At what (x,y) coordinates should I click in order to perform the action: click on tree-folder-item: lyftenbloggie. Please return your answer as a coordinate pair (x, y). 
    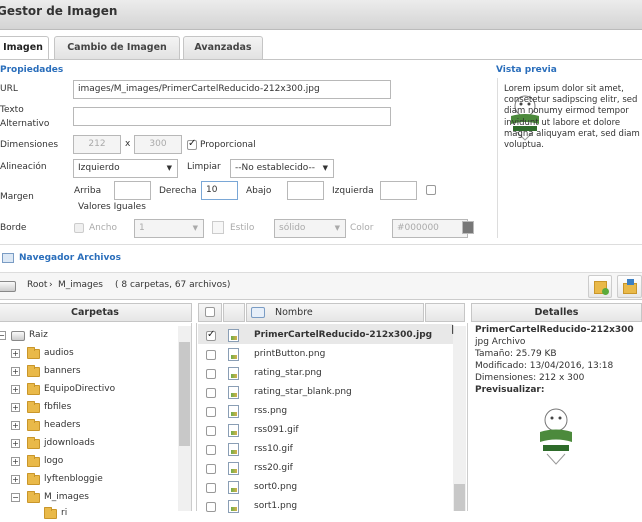
    Looking at the image, I should click on (73, 479).